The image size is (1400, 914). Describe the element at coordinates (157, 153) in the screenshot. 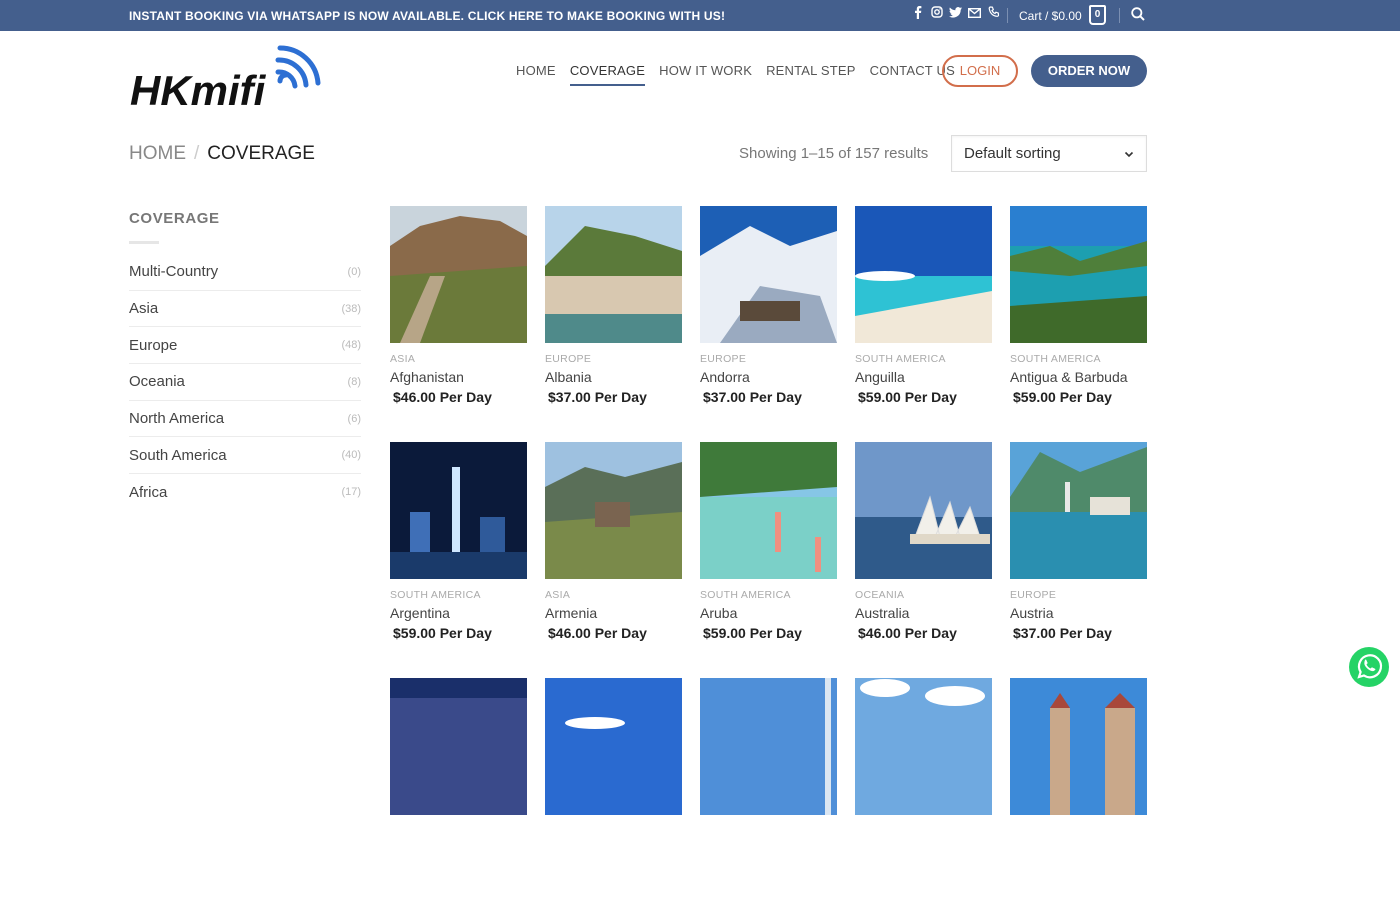

I see `breadcrumb-home: HOME` at that location.